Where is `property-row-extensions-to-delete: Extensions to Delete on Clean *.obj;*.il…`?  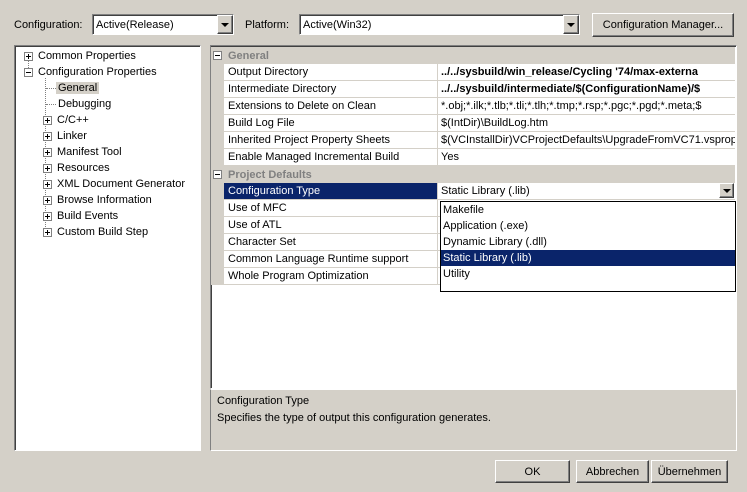 property-row-extensions-to-delete: Extensions to Delete on Clean *.obj;*.il… is located at coordinates (473, 106).